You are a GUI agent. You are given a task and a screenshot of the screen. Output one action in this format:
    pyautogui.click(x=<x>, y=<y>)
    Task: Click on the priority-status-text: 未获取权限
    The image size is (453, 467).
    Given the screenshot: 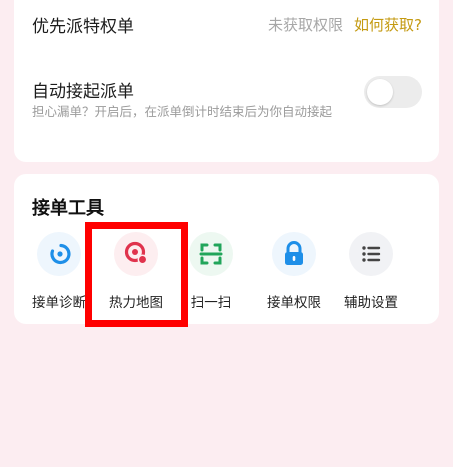 What is the action you would take?
    pyautogui.click(x=305, y=25)
    